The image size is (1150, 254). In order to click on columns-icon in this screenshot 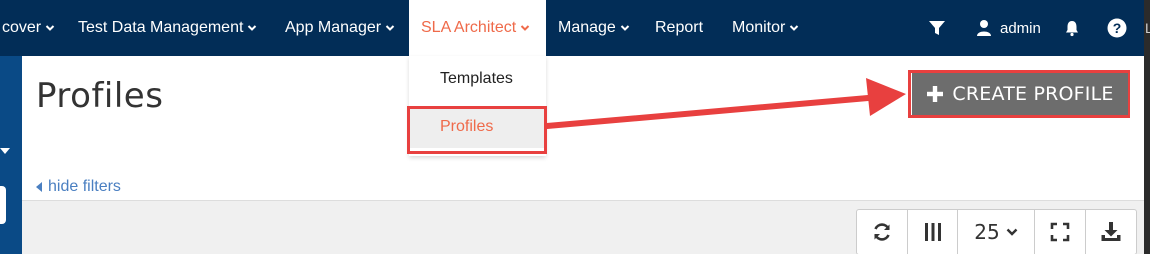, I will do `click(932, 232)`.